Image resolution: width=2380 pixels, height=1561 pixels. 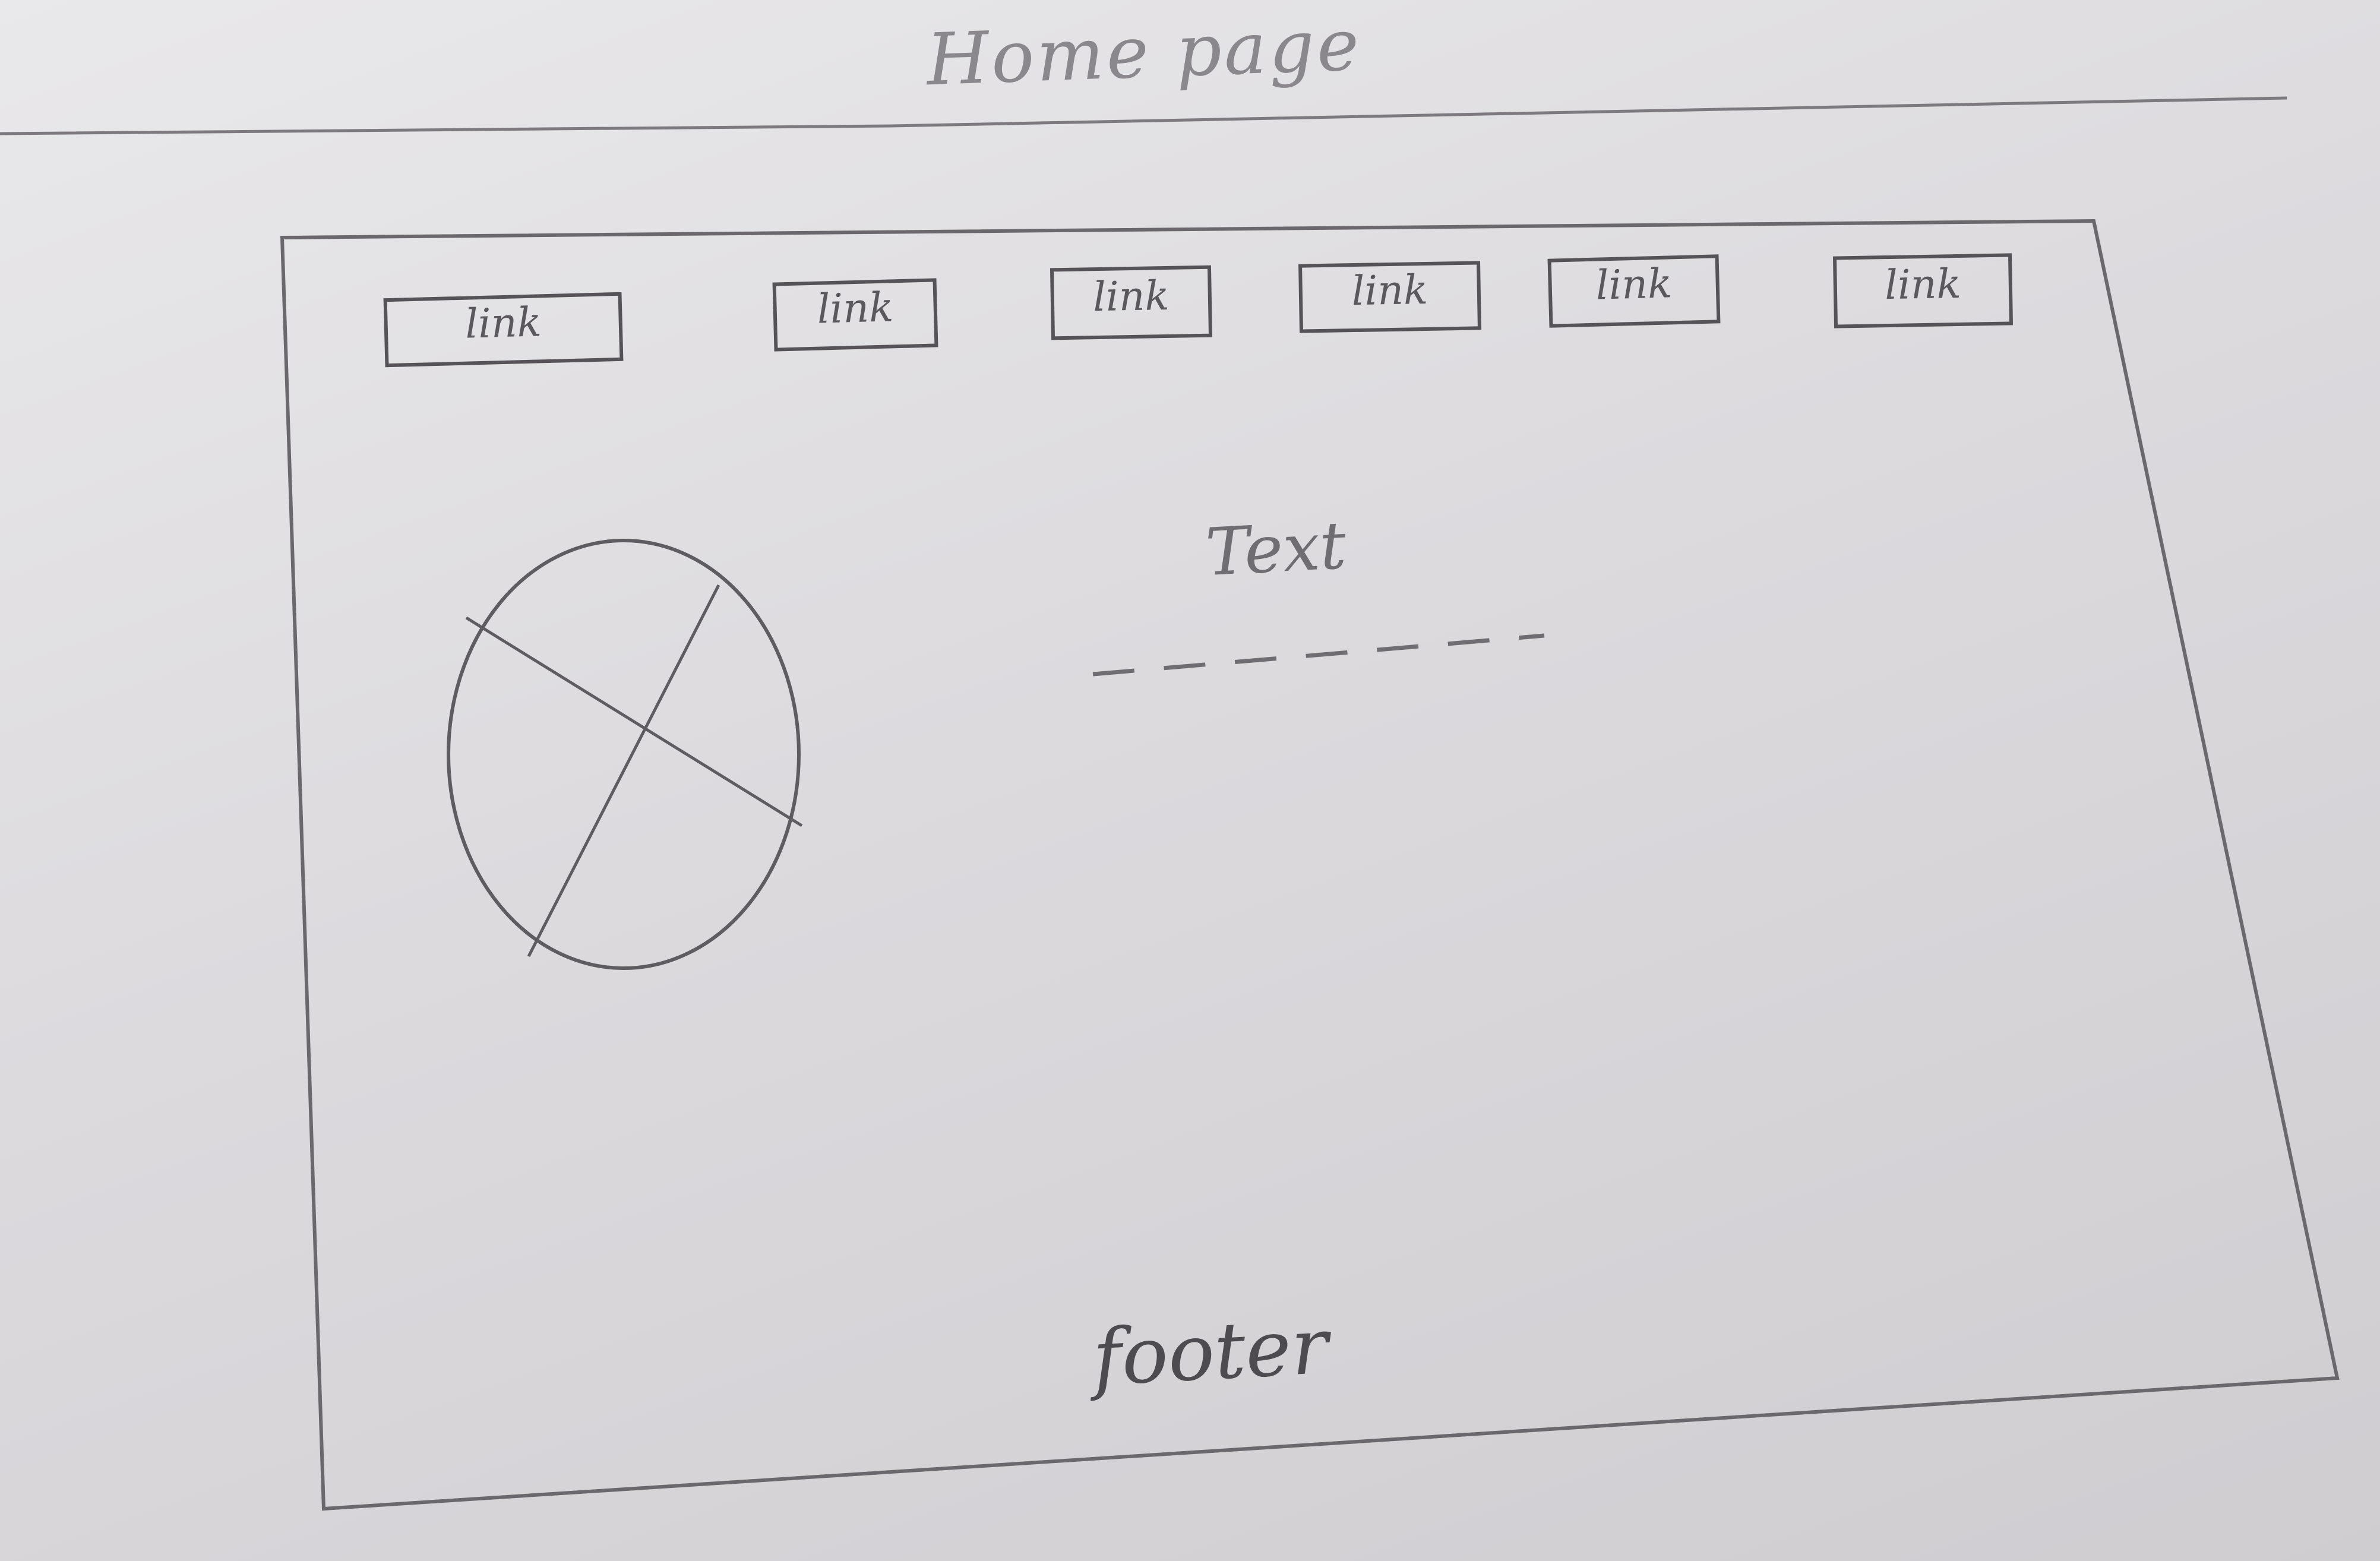 I want to click on image-placeholder, so click(x=624, y=754).